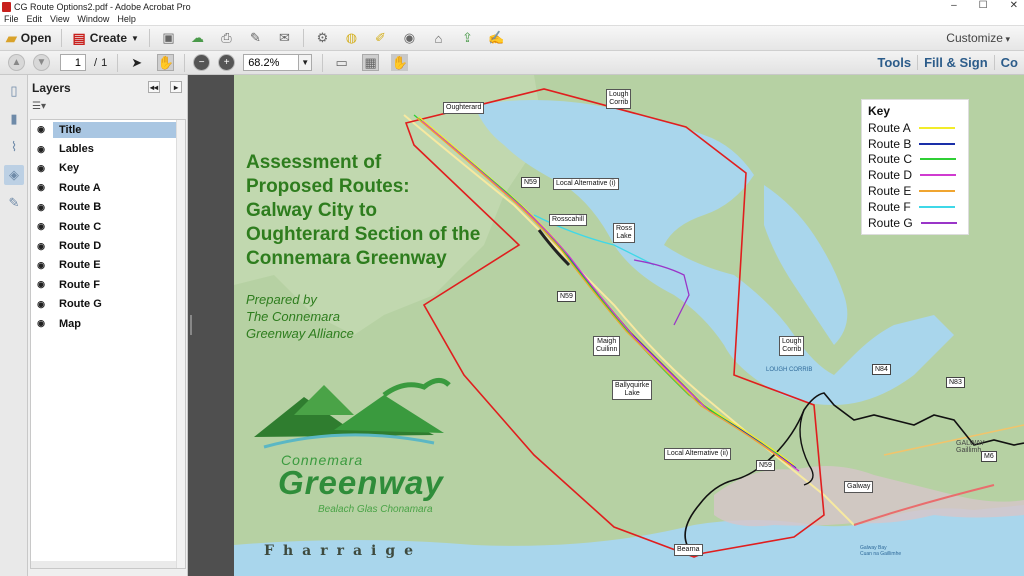 The width and height of the screenshot is (1024, 576). I want to click on layers-icon: ◈, so click(14, 175).